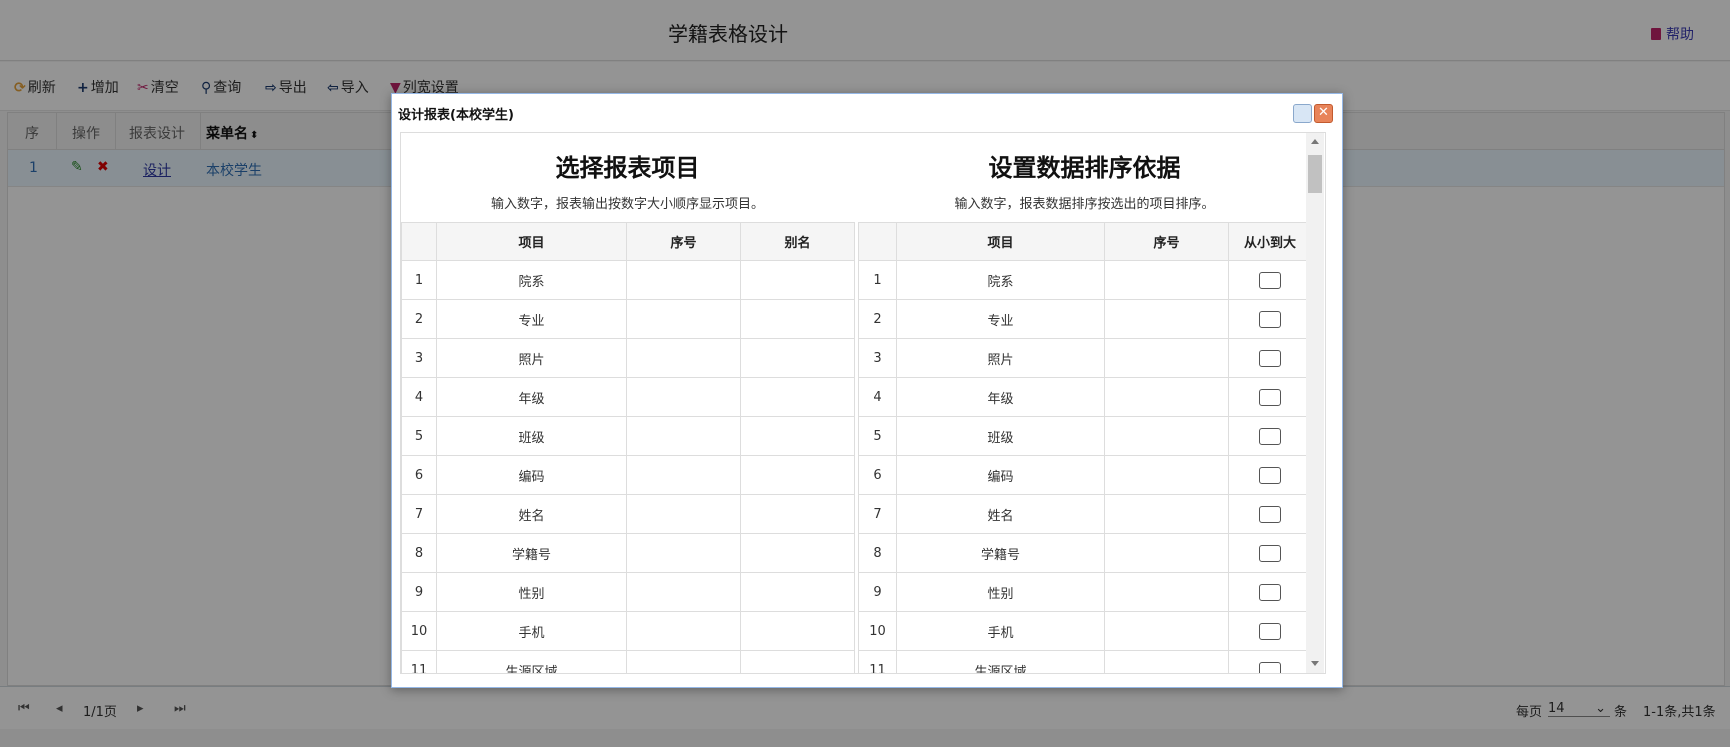 The height and width of the screenshot is (747, 1730). What do you see at coordinates (531, 514) in the screenshot?
I see `item-name: 姓名` at bounding box center [531, 514].